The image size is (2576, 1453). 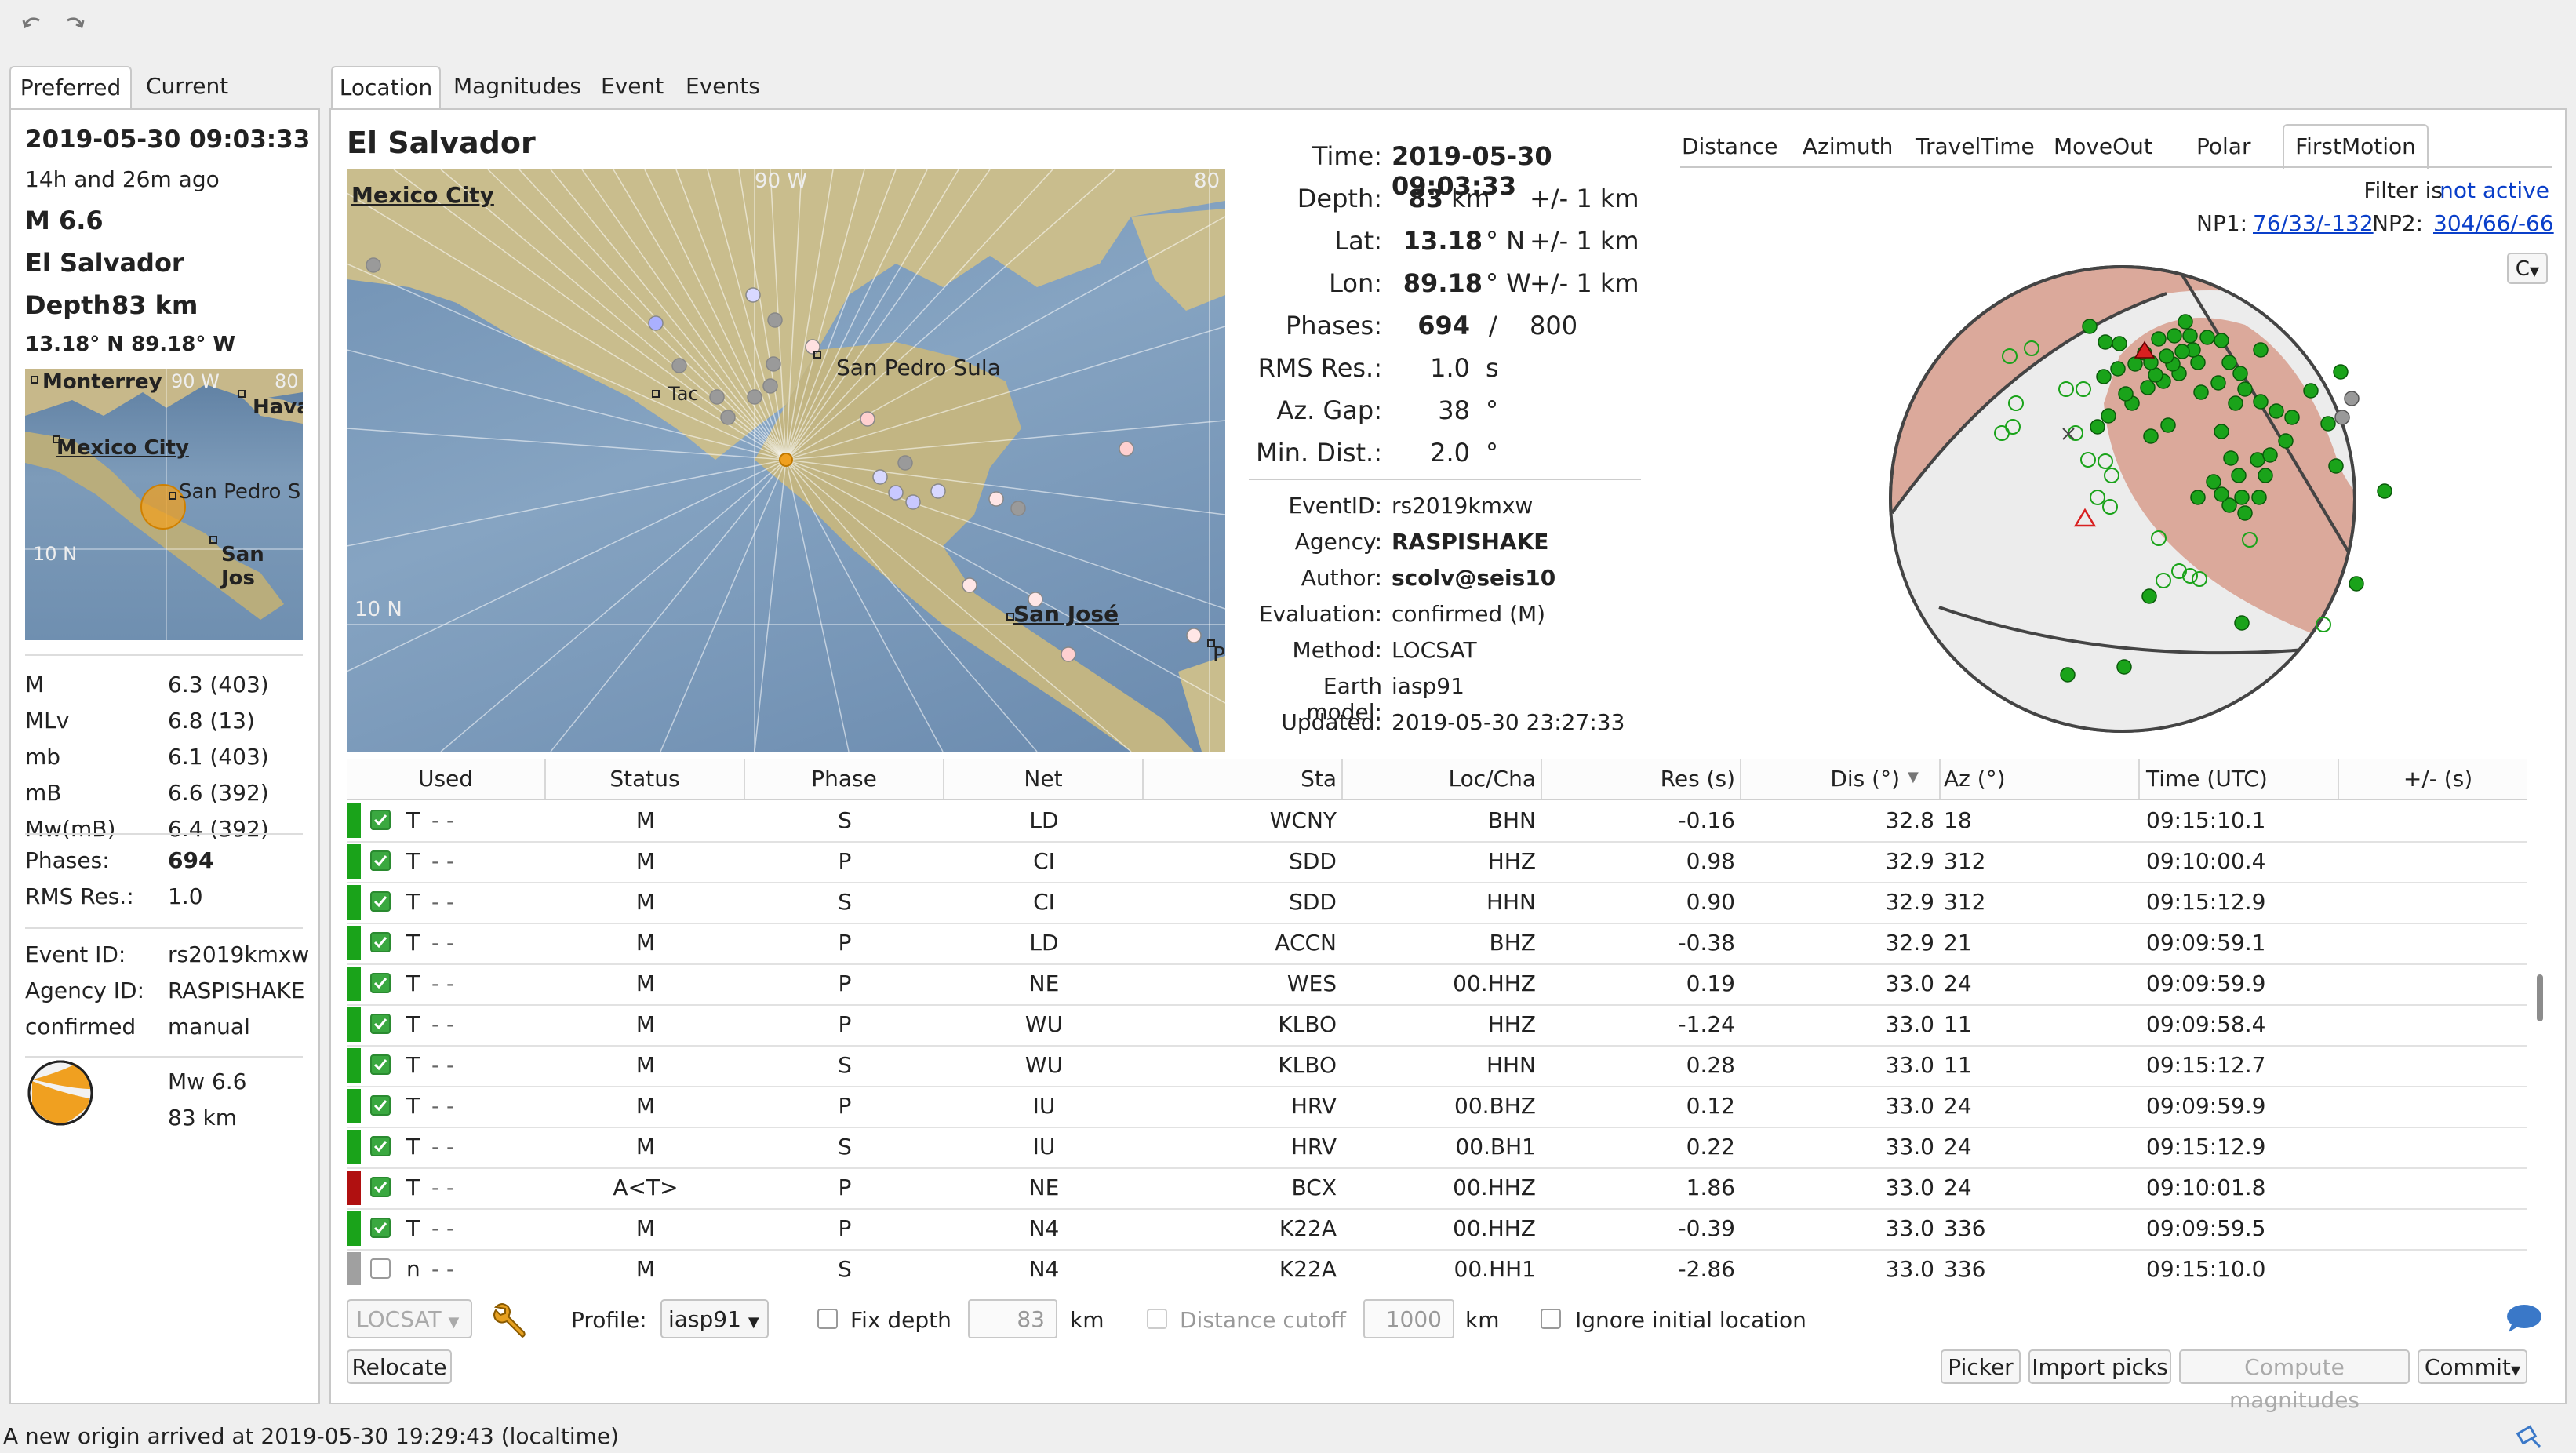 What do you see at coordinates (517, 88) in the screenshot?
I see `tab-magnitudes: Magnitudes` at bounding box center [517, 88].